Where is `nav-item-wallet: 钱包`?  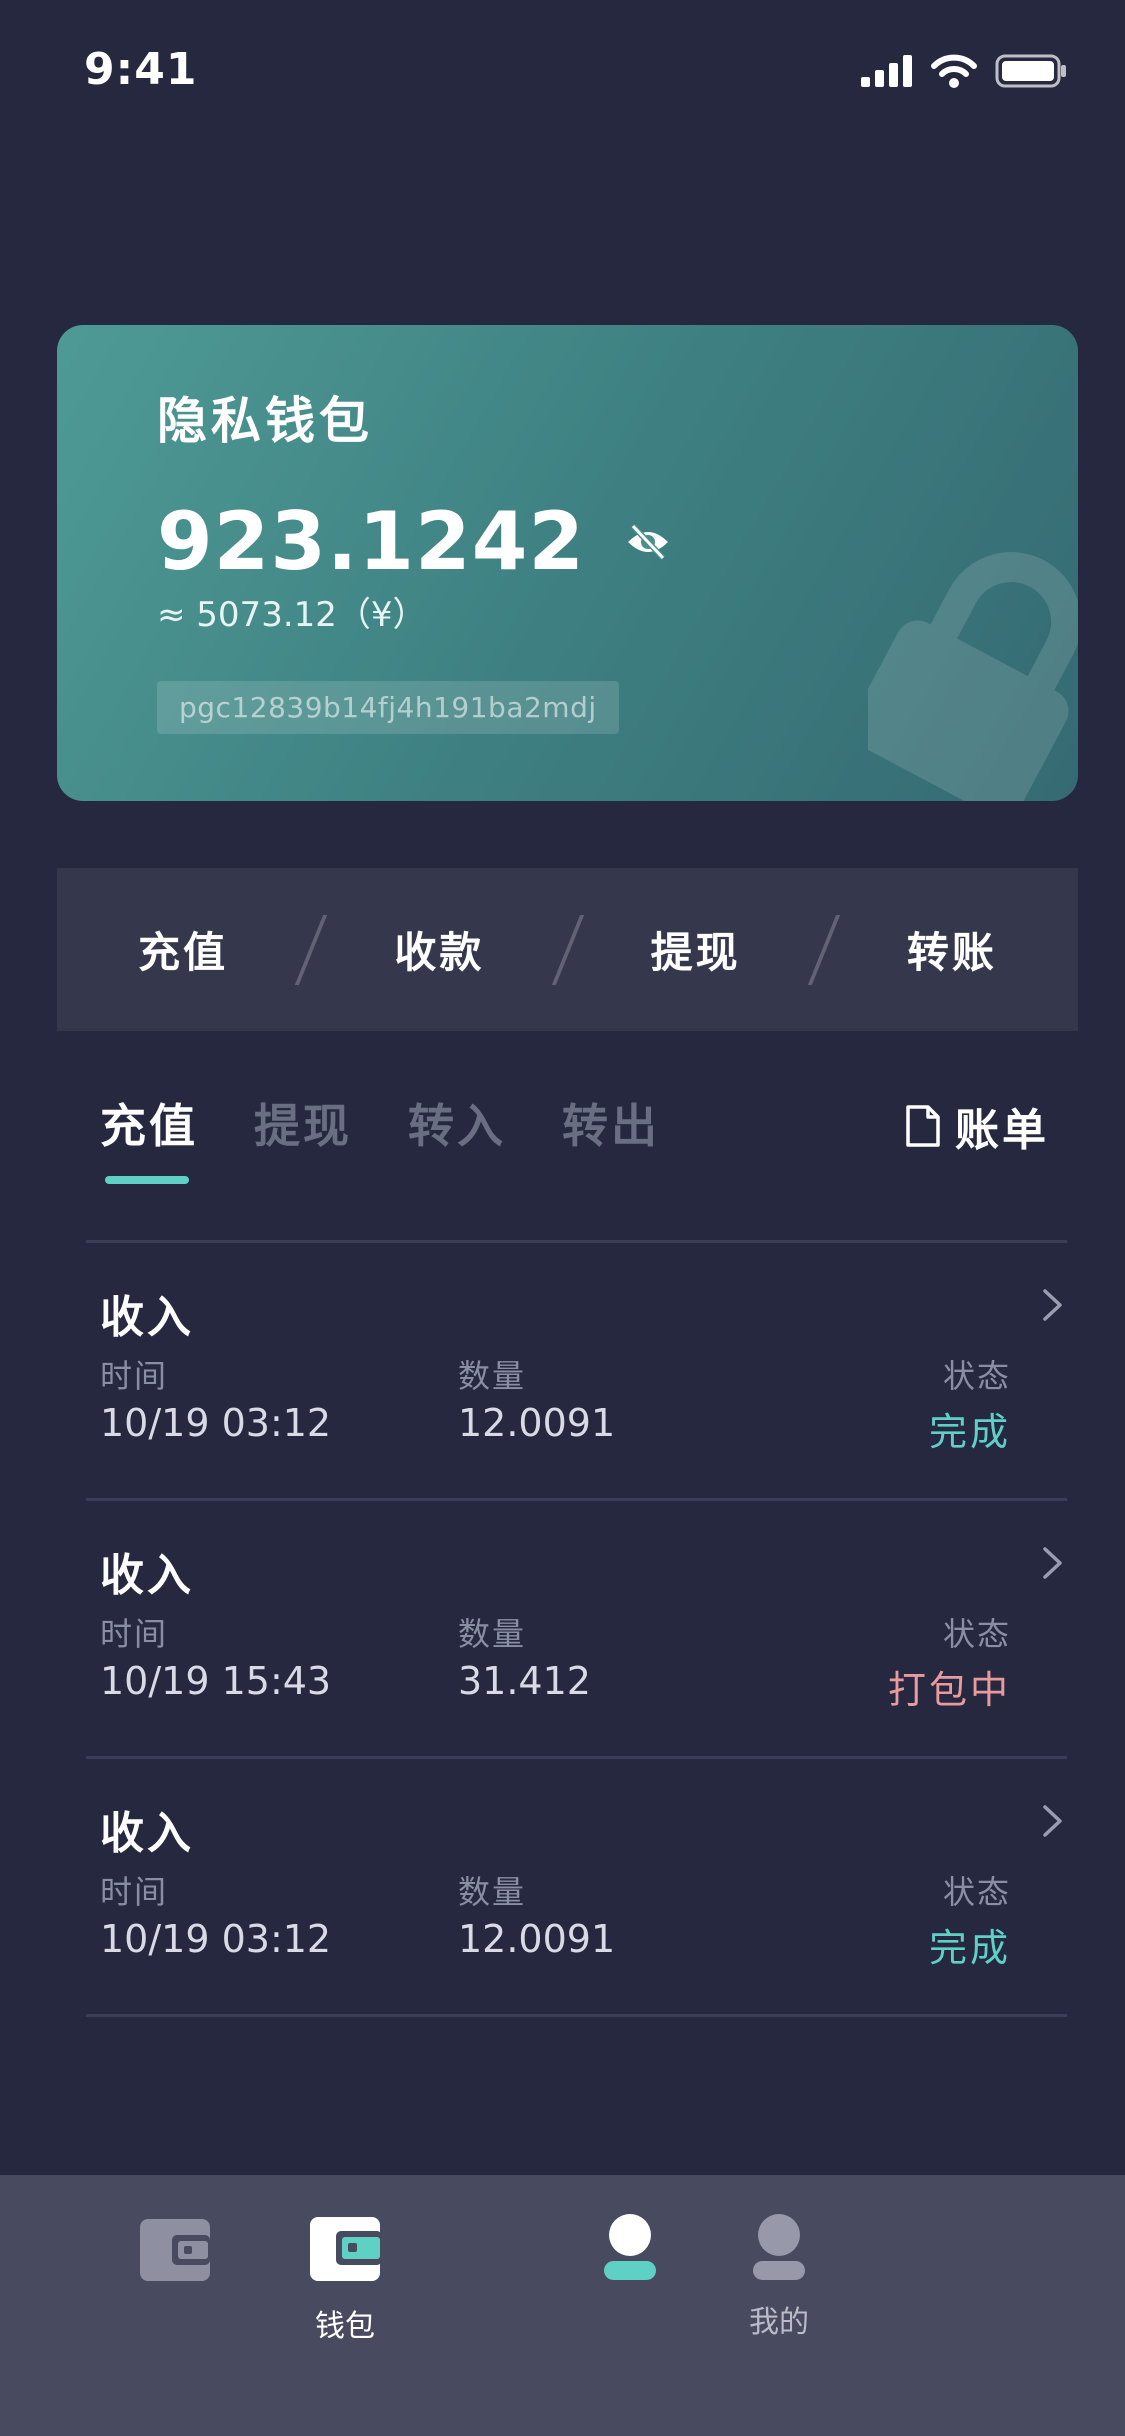
nav-item-wallet: 钱包 is located at coordinates (345, 2279).